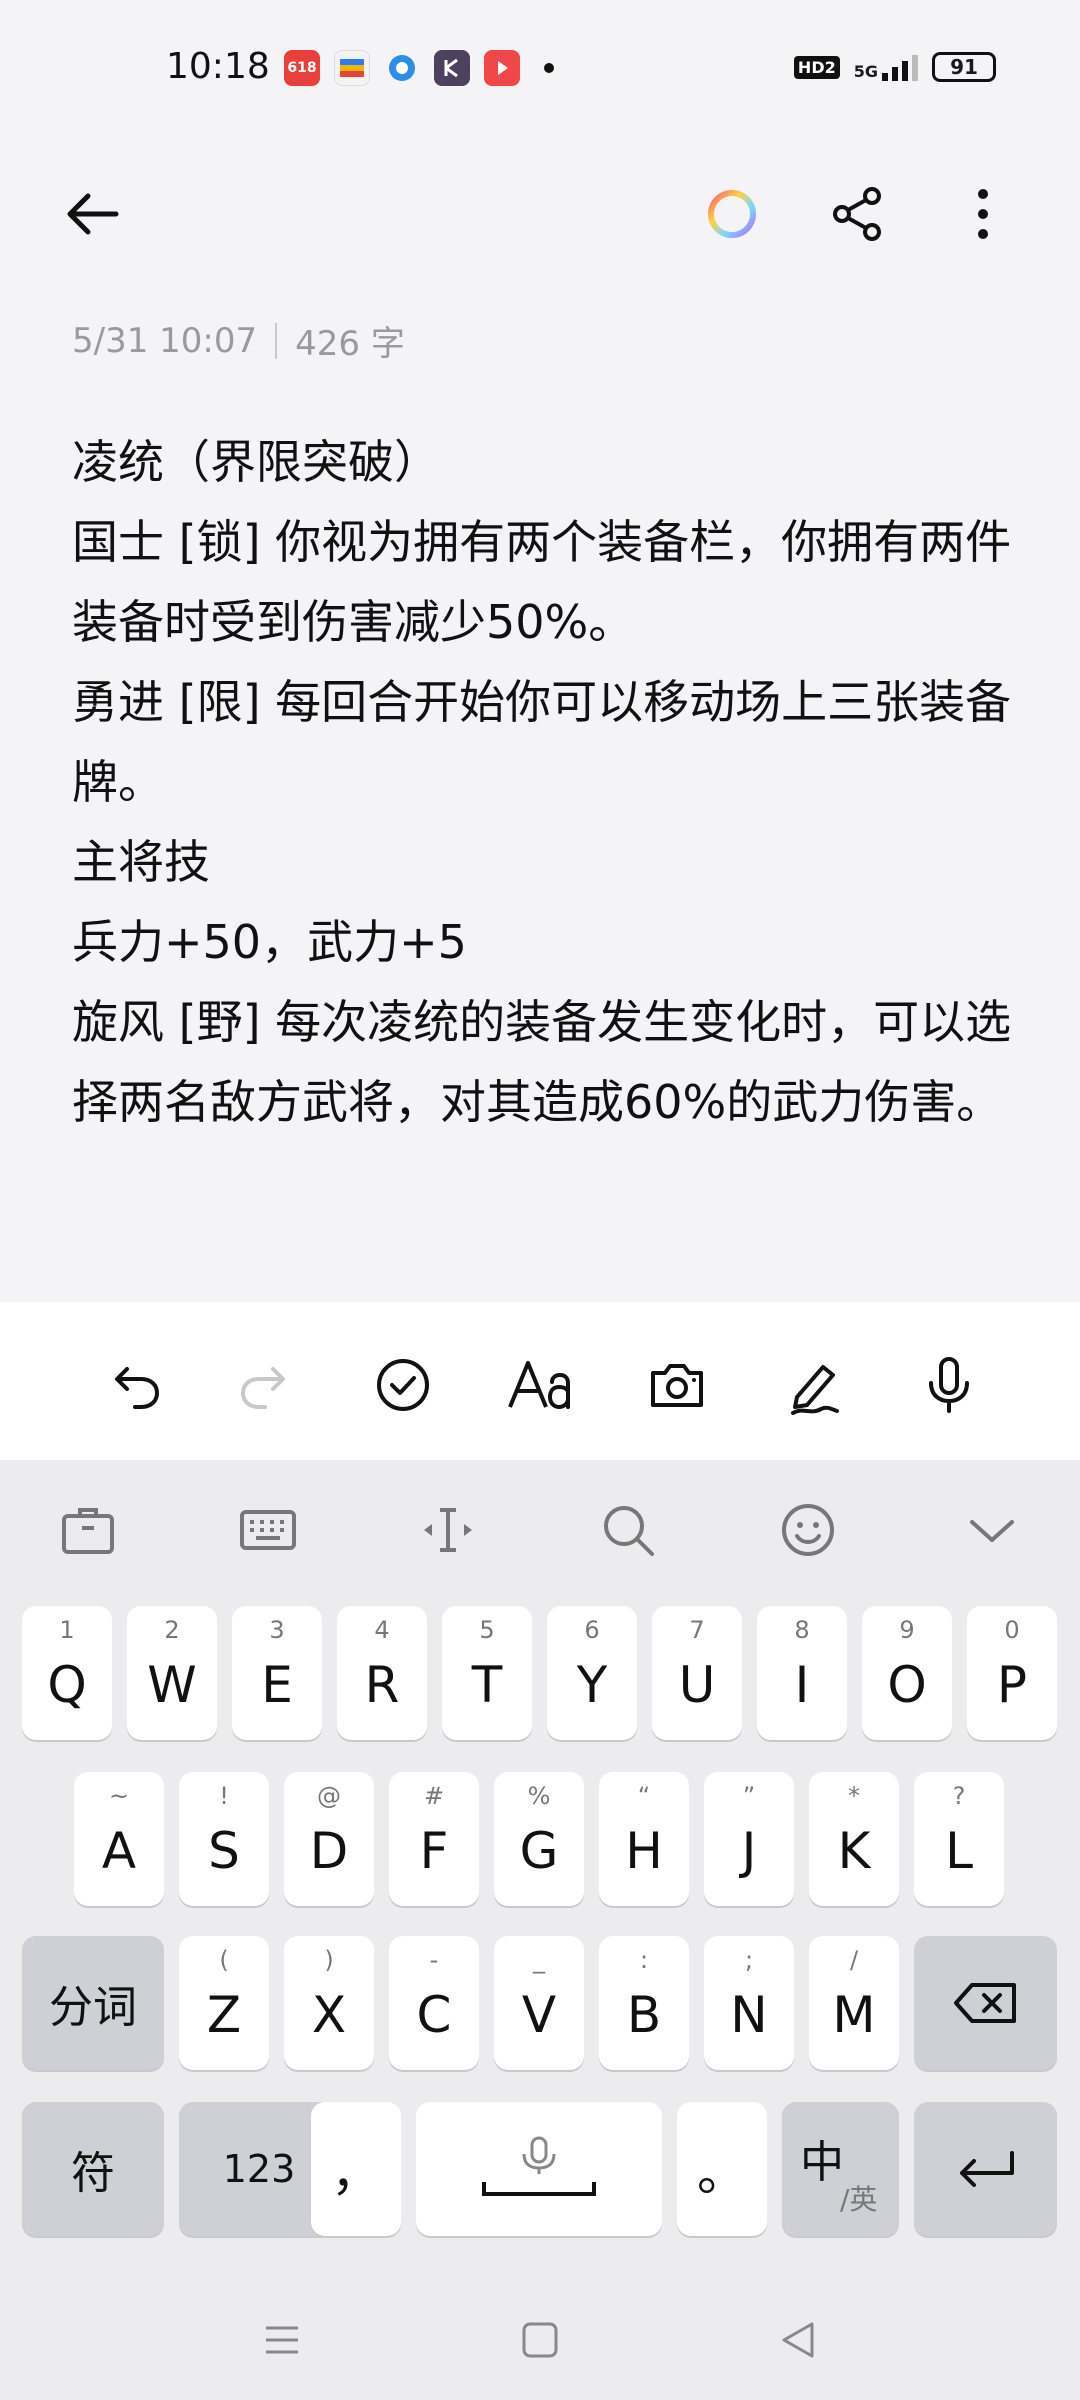 The image size is (1080, 2400). What do you see at coordinates (1012, 1673) in the screenshot?
I see `key-p: 0P` at bounding box center [1012, 1673].